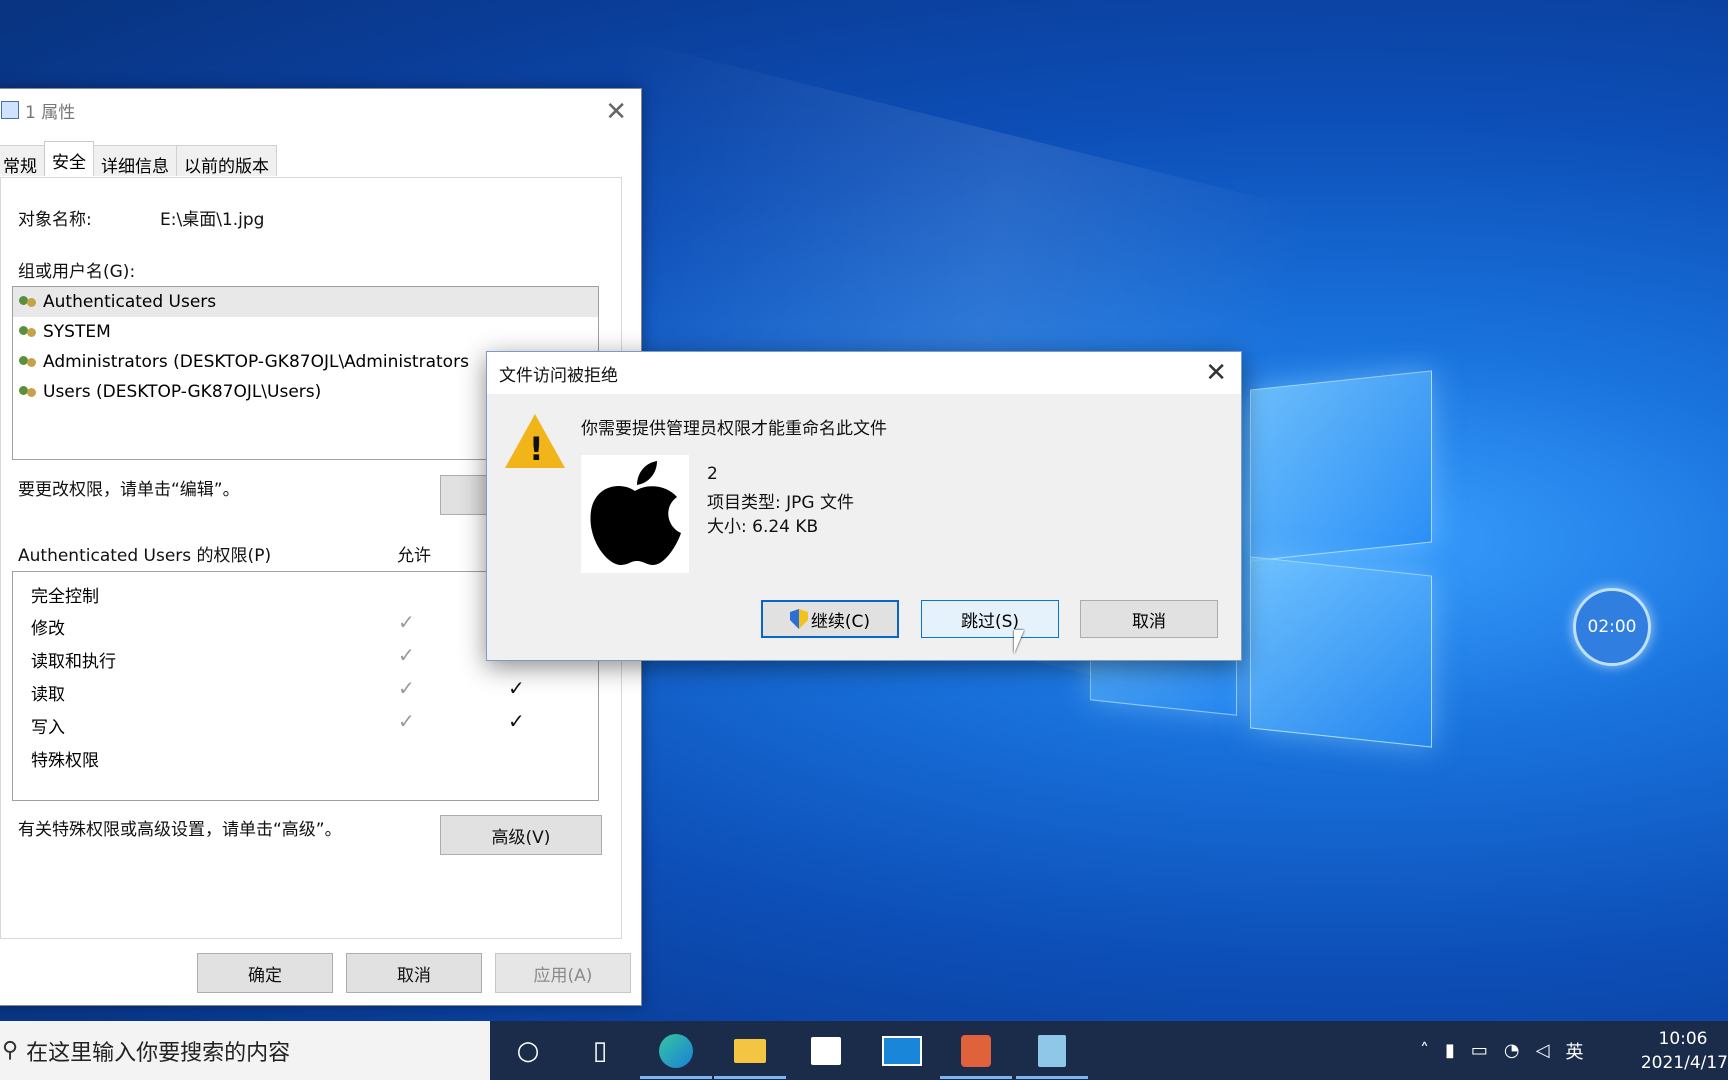  Describe the element at coordinates (73, 662) in the screenshot. I see `permission-row: 读取和执行` at that location.